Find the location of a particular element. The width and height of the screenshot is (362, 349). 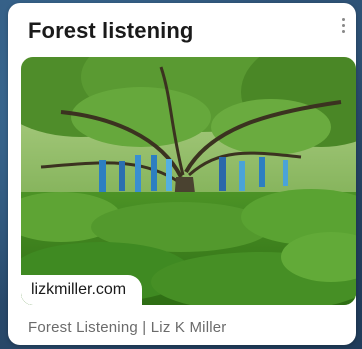

card-title: Forest listening is located at coordinates (111, 30).